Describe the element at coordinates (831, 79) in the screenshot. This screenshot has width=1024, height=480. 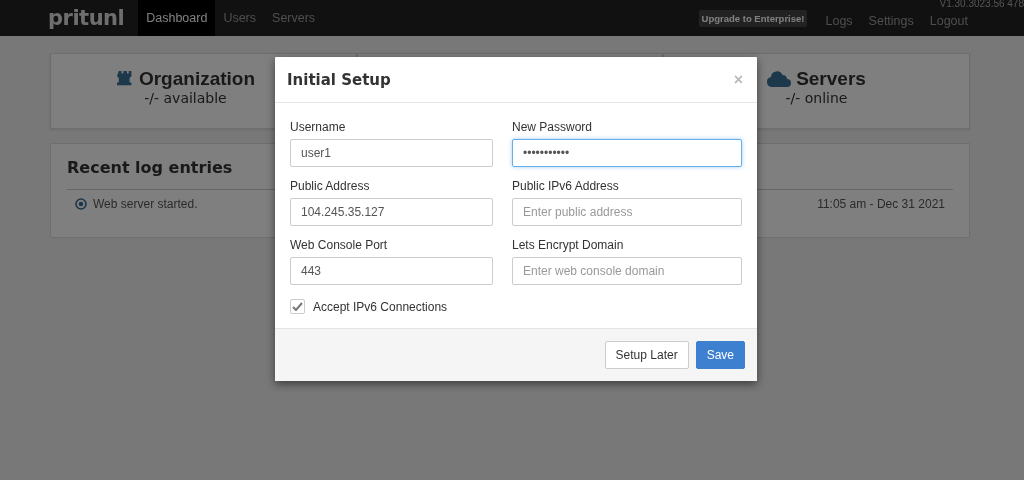
I see `stat-title: Servers` at that location.